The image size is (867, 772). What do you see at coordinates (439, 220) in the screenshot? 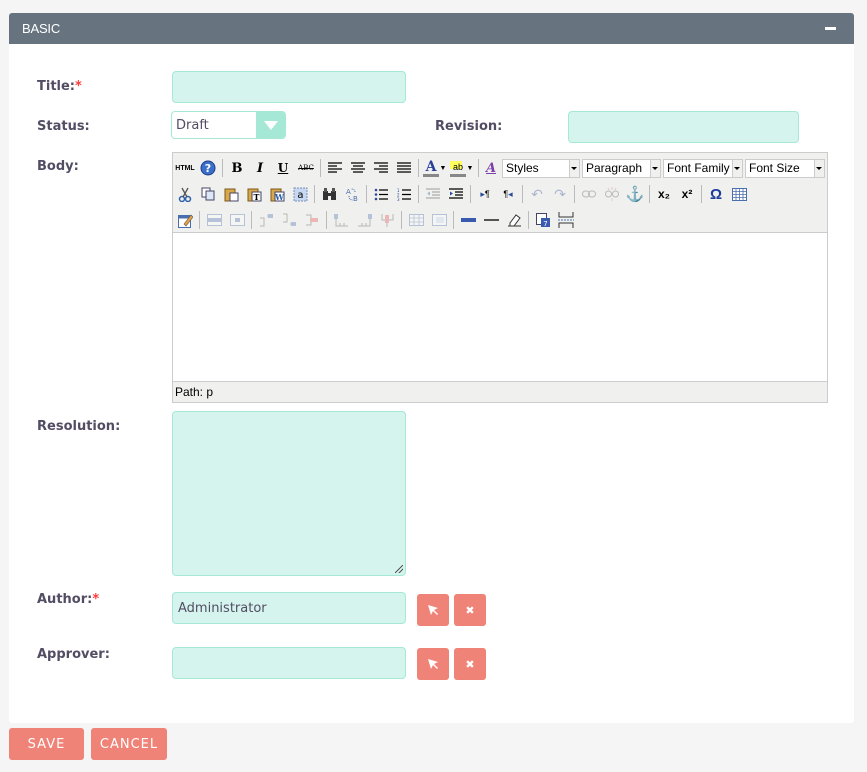
I see `merge-cells-button` at bounding box center [439, 220].